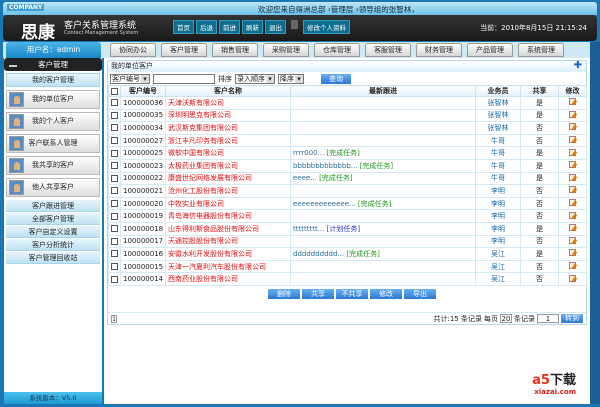 This screenshot has height=407, width=600. I want to click on goto-page-input: 1, so click(548, 318).